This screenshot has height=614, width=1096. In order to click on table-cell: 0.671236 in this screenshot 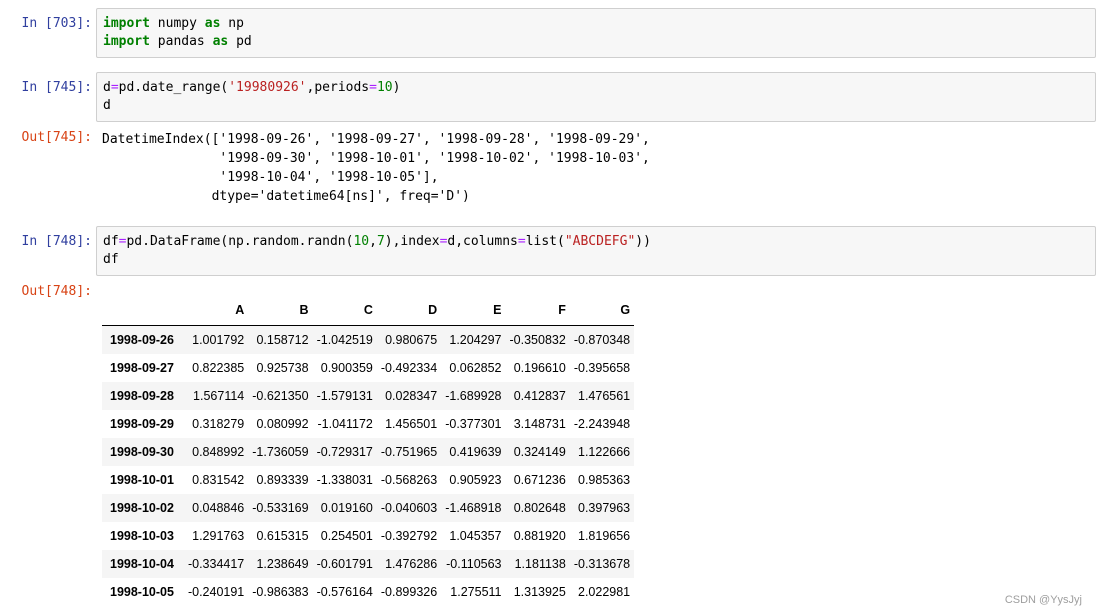, I will do `click(539, 480)`.